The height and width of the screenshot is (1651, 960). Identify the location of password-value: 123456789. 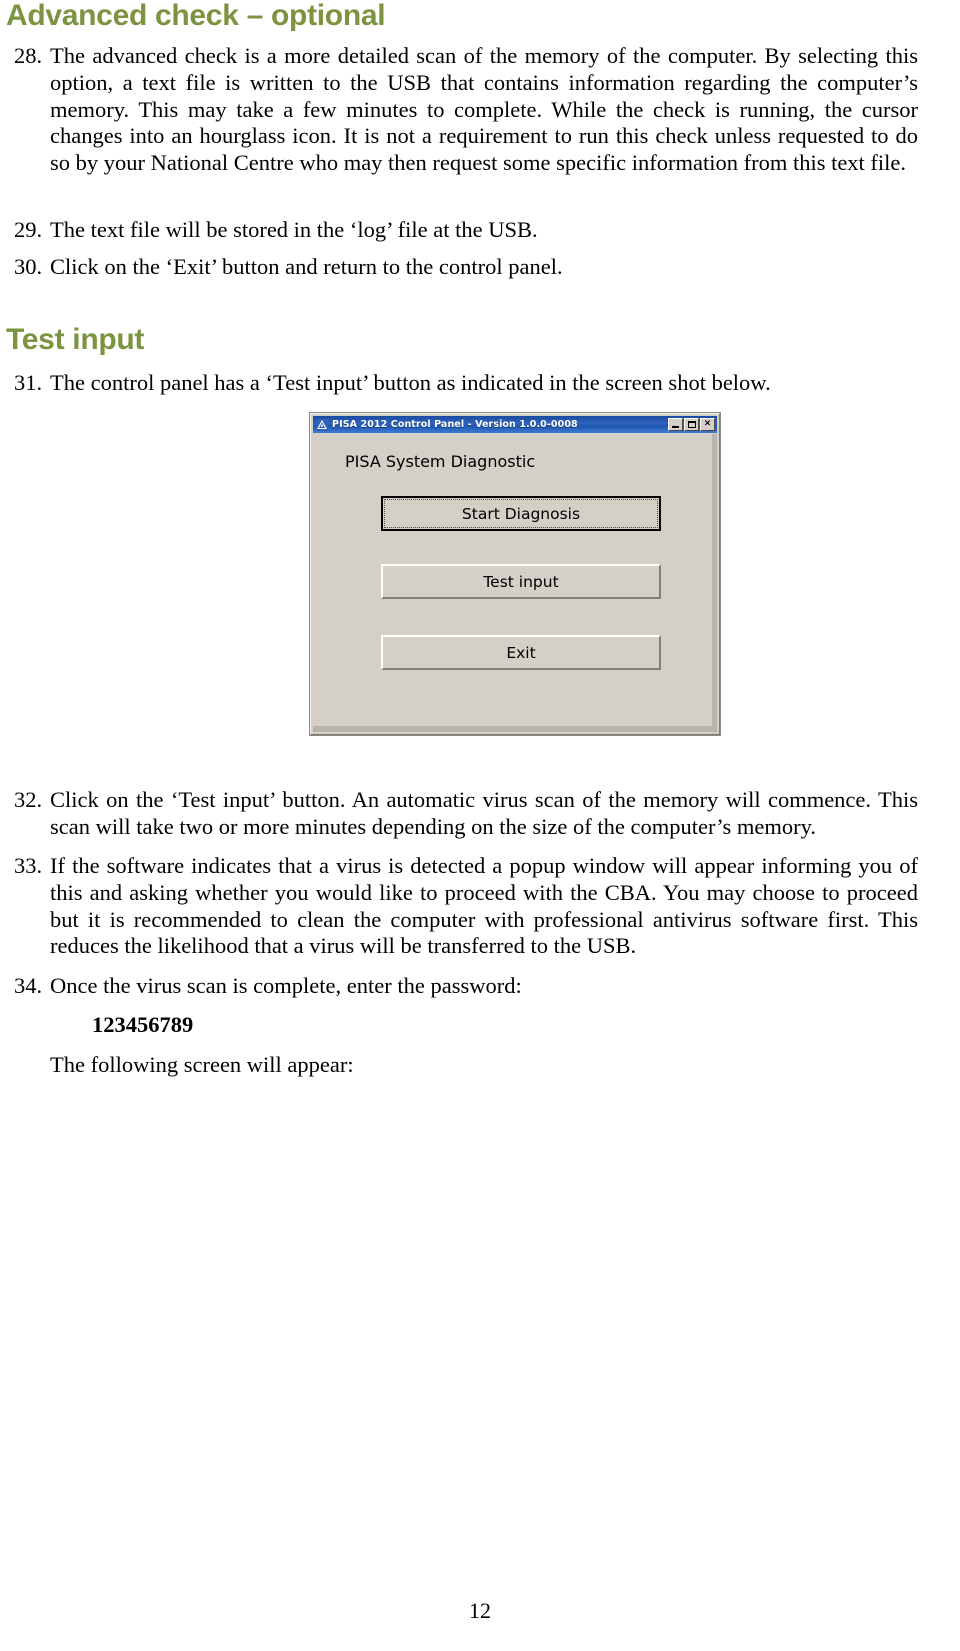
(143, 1024).